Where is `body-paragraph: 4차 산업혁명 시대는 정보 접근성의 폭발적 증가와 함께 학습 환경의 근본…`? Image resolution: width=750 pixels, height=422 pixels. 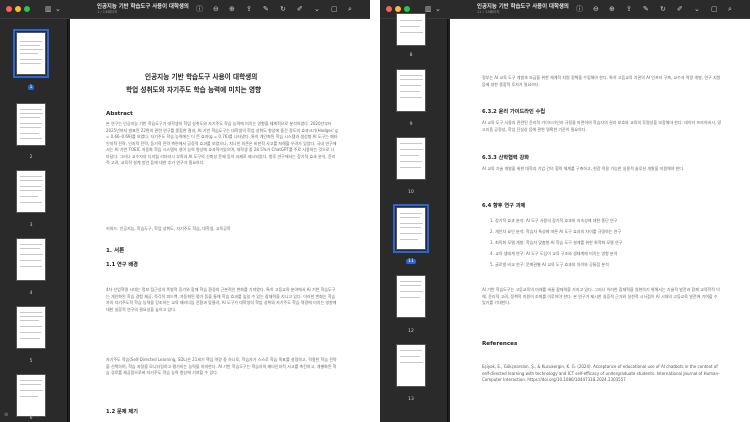 body-paragraph: 4차 산업혁명 시대는 정보 접근성의 폭발적 증가와 함께 학습 환경의 근본… is located at coordinates (221, 299).